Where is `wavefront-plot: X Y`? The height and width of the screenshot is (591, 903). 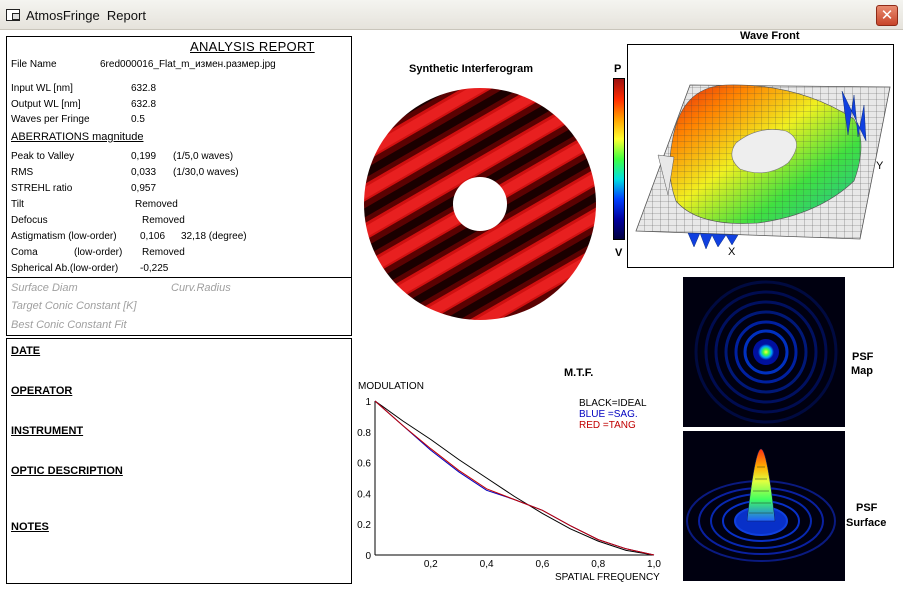
wavefront-plot: X Y is located at coordinates (760, 156).